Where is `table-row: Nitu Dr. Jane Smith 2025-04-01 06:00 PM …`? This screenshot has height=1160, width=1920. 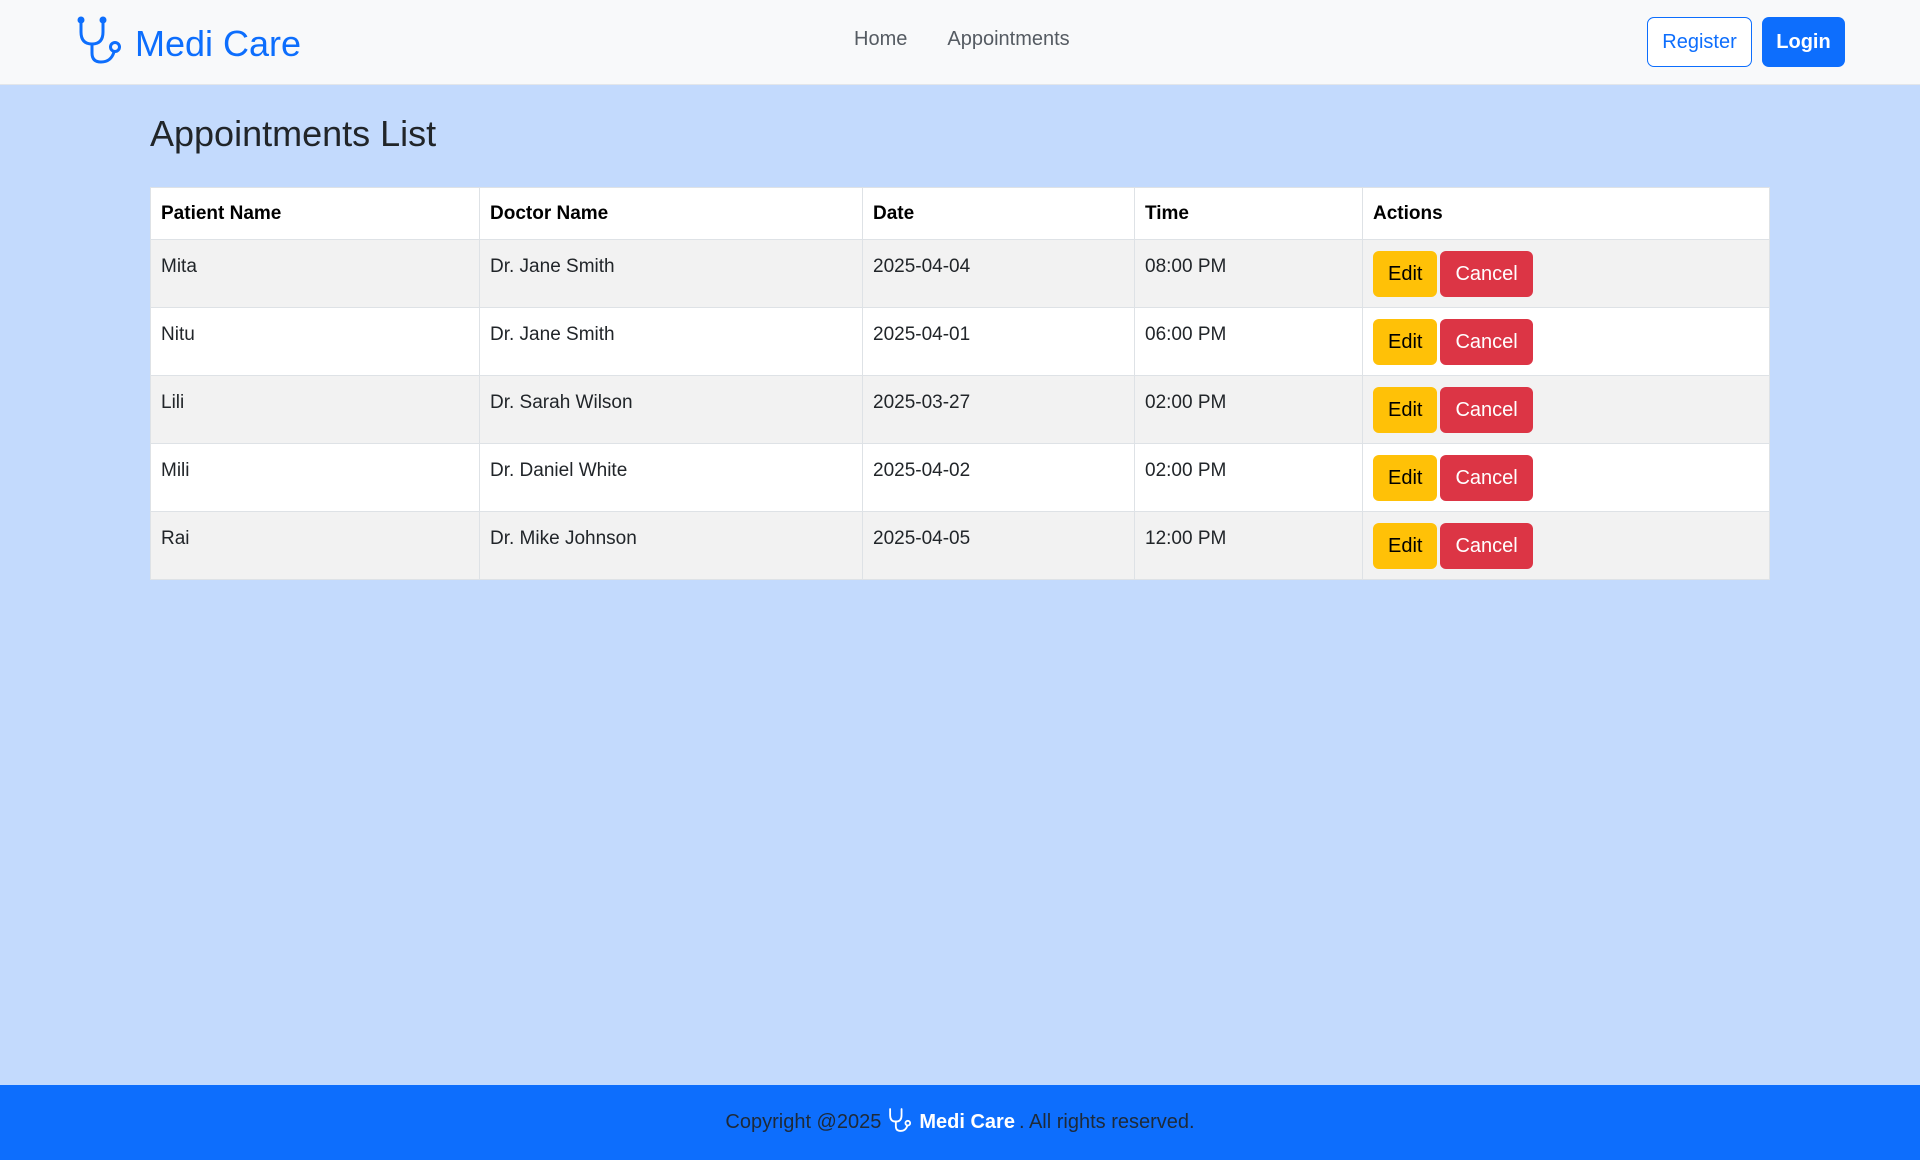 table-row: Nitu Dr. Jane Smith 2025-04-01 06:00 PM … is located at coordinates (960, 341).